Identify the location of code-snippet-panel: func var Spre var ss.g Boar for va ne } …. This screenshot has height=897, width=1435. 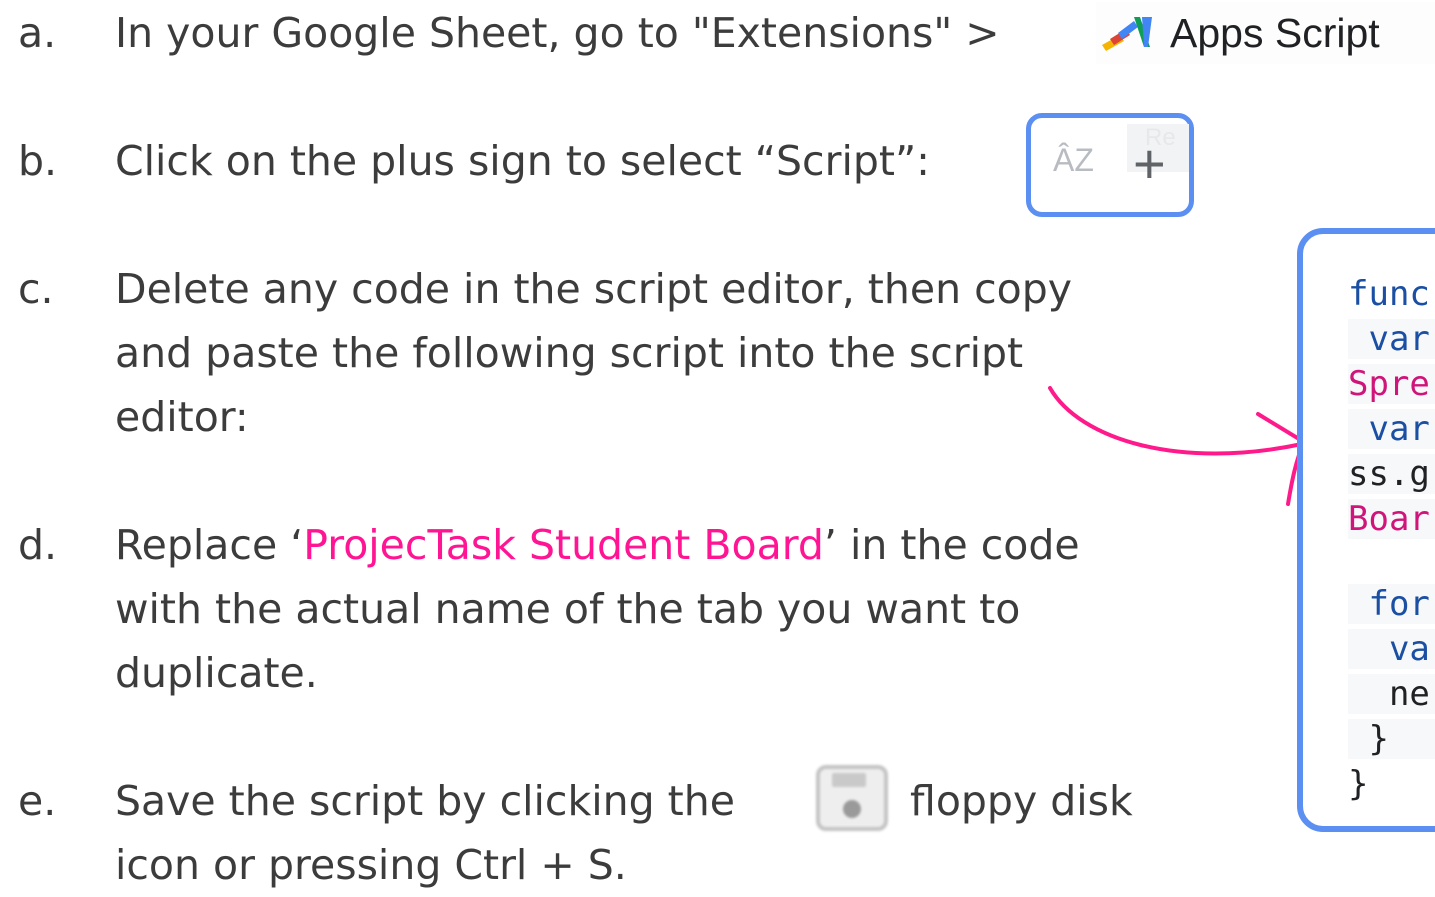
(1366, 530).